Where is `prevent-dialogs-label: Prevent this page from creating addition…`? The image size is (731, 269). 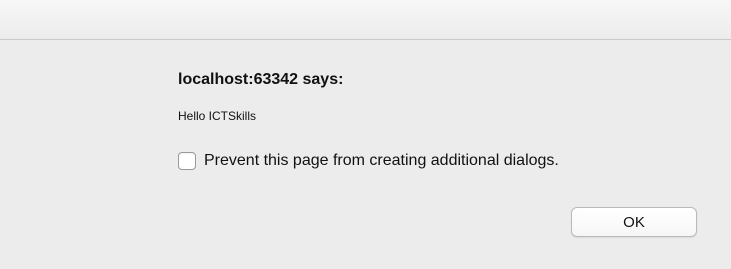
prevent-dialogs-label: Prevent this page from creating addition… is located at coordinates (381, 161).